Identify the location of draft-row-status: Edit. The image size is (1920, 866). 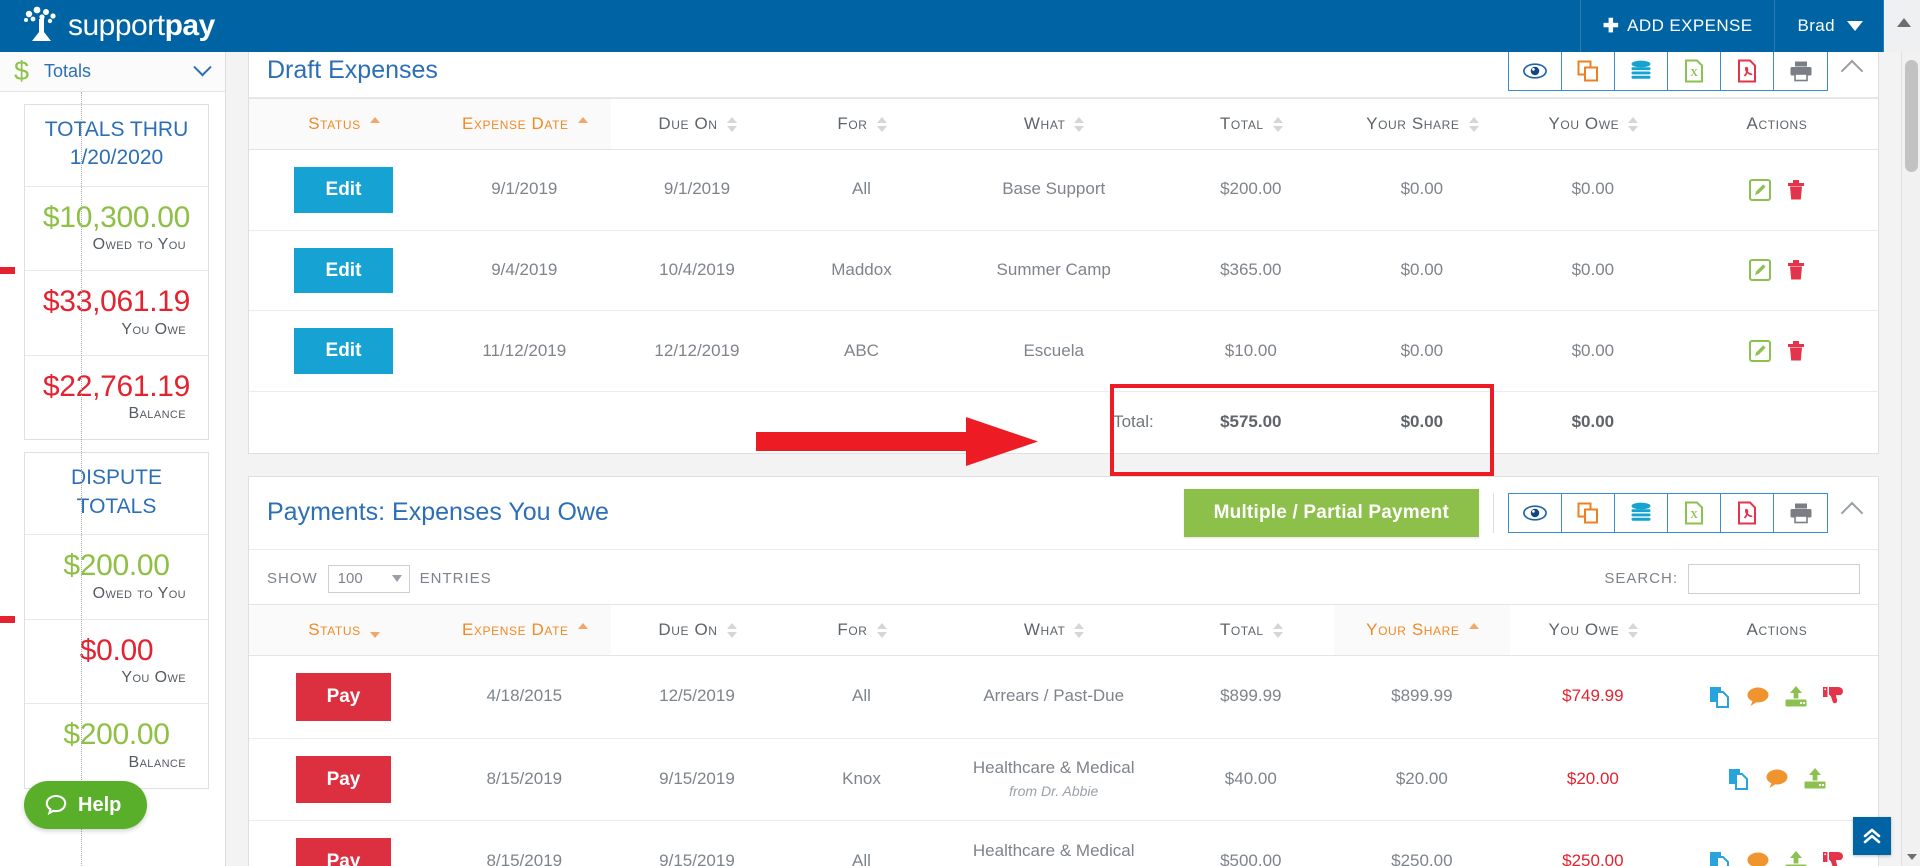
(343, 190).